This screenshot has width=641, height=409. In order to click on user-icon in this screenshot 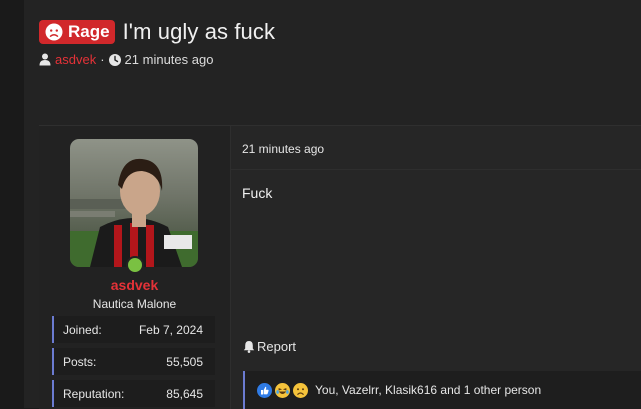, I will do `click(45, 59)`.